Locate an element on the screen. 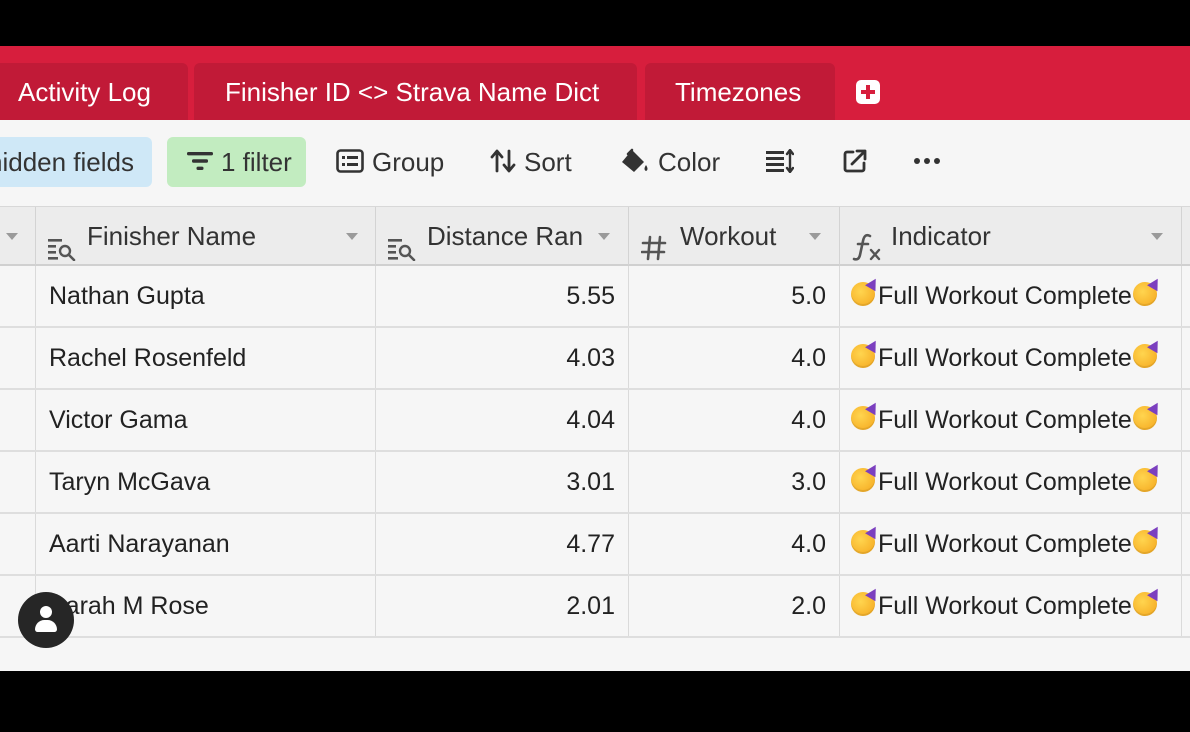 The image size is (1190, 732). column-header-workout: Workout is located at coordinates (734, 236).